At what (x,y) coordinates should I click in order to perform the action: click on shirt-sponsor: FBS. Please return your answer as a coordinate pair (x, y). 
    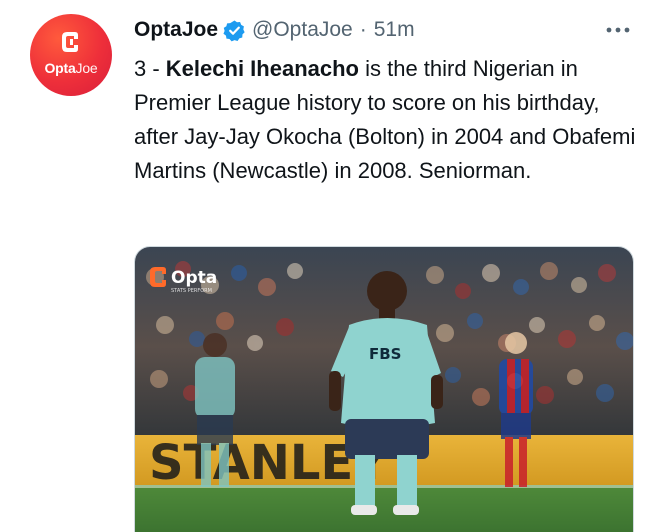
    Looking at the image, I should click on (385, 354).